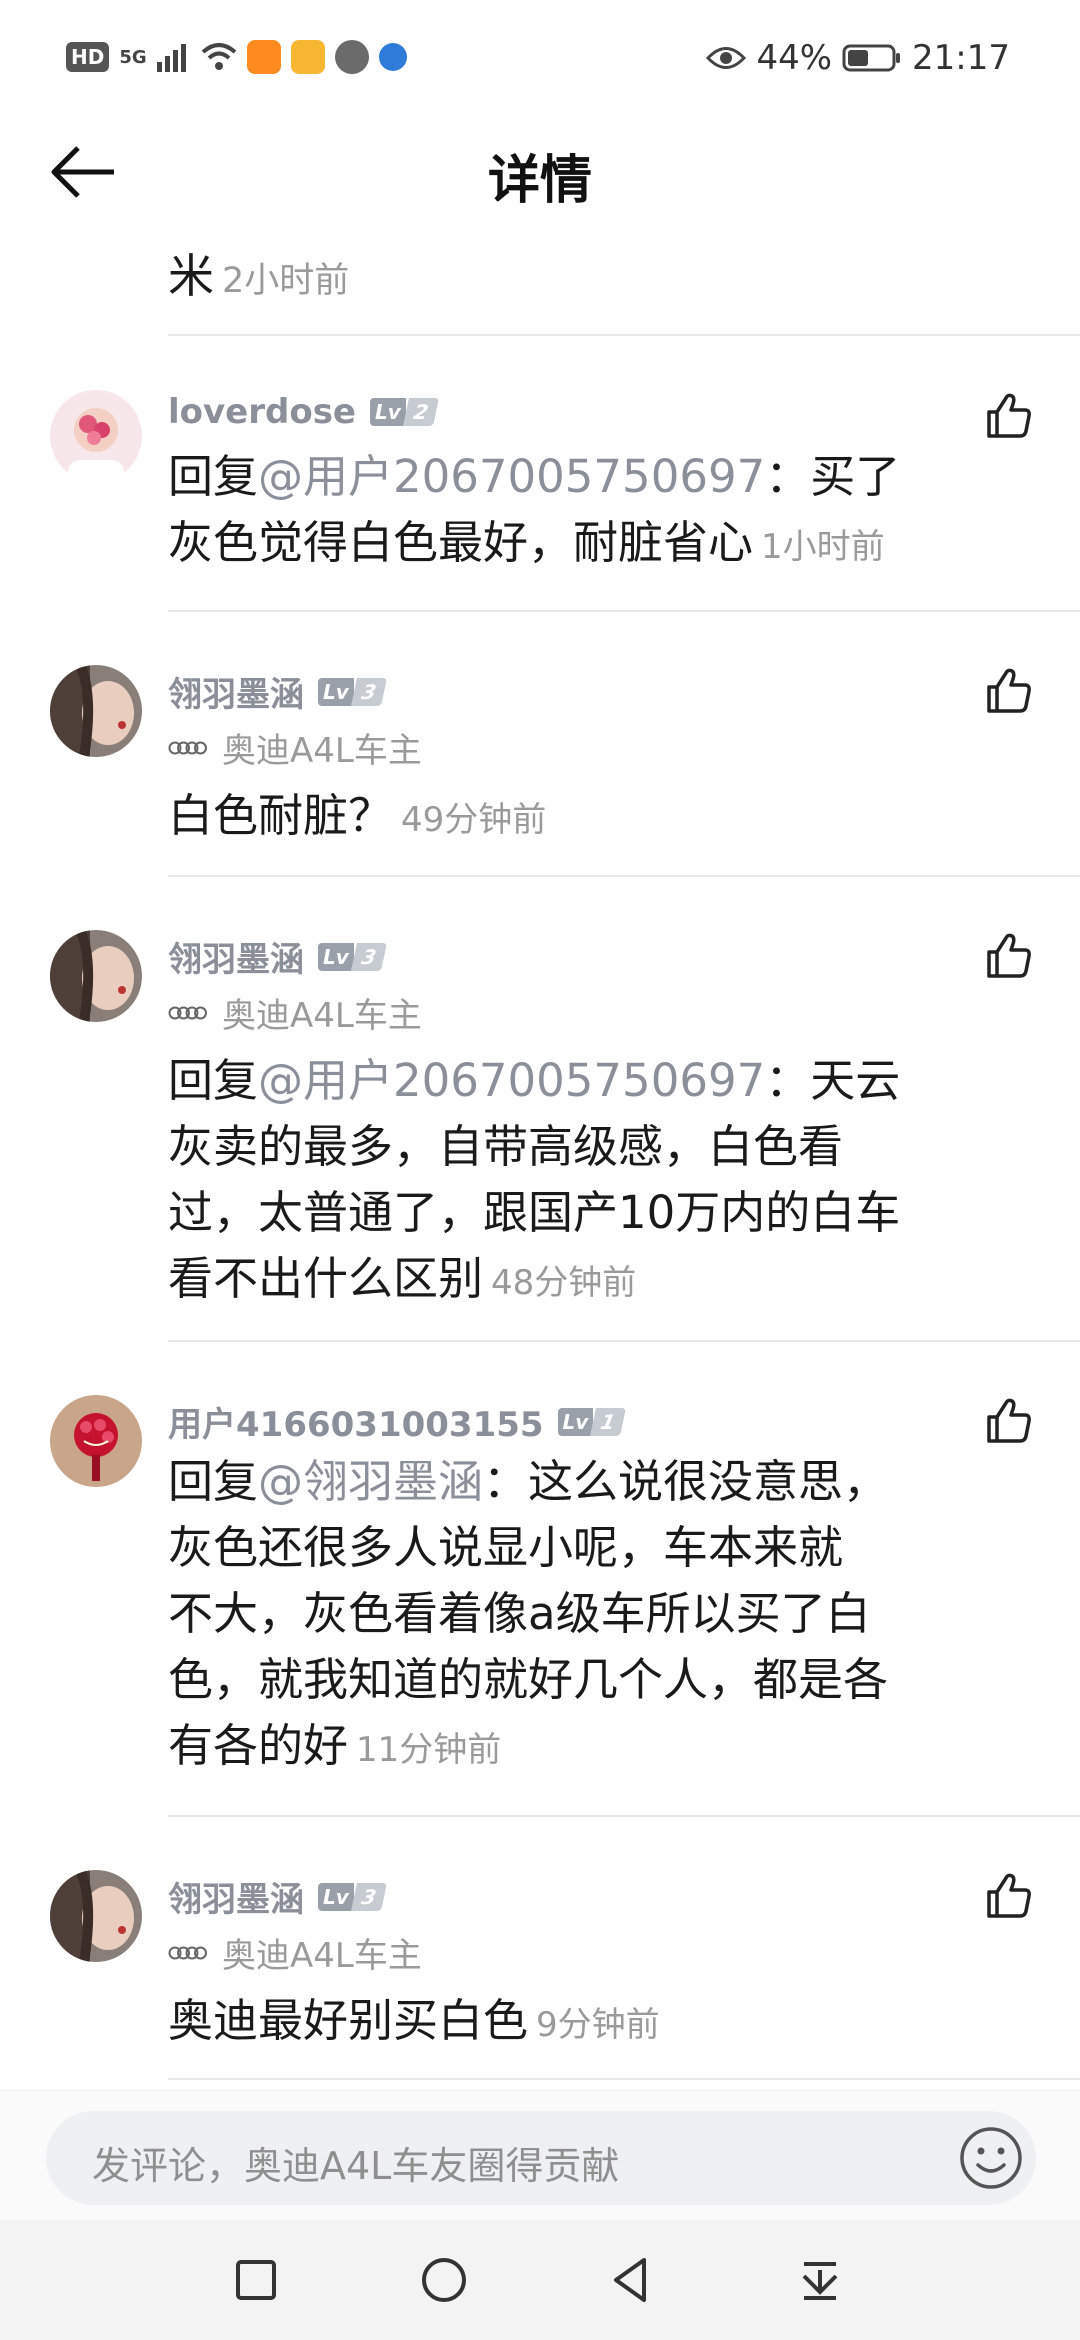 Image resolution: width=1080 pixels, height=2340 pixels. What do you see at coordinates (357, 815) in the screenshot?
I see `comment-body: 白色耐脏？ 49分钟前` at bounding box center [357, 815].